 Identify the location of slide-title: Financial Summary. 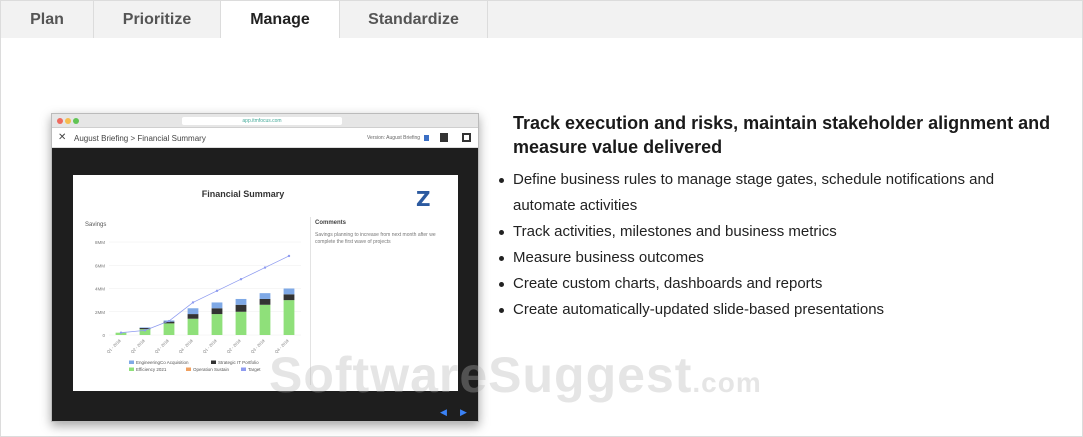
(243, 194).